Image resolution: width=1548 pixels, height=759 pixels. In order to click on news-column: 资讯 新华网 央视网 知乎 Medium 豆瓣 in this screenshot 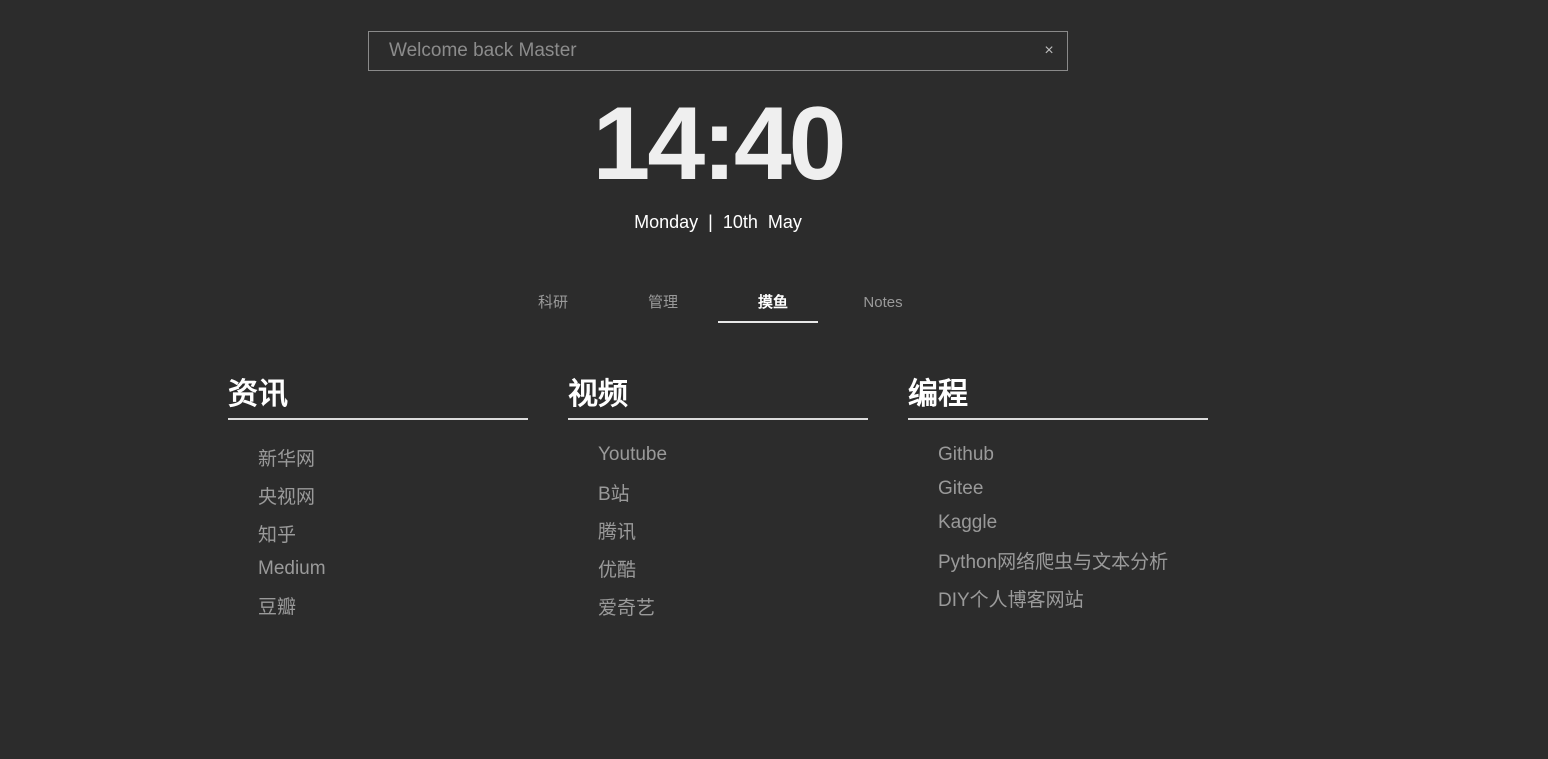, I will do `click(378, 495)`.